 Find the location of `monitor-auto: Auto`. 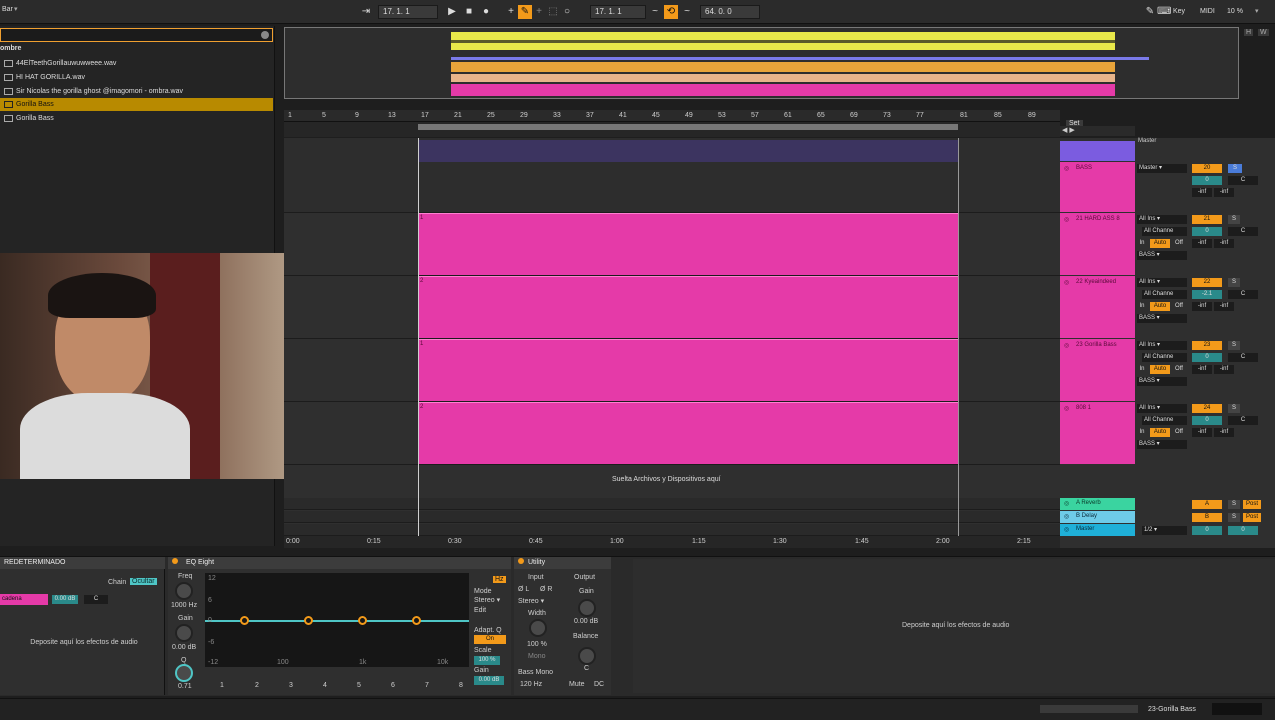

monitor-auto: Auto is located at coordinates (1160, 306).